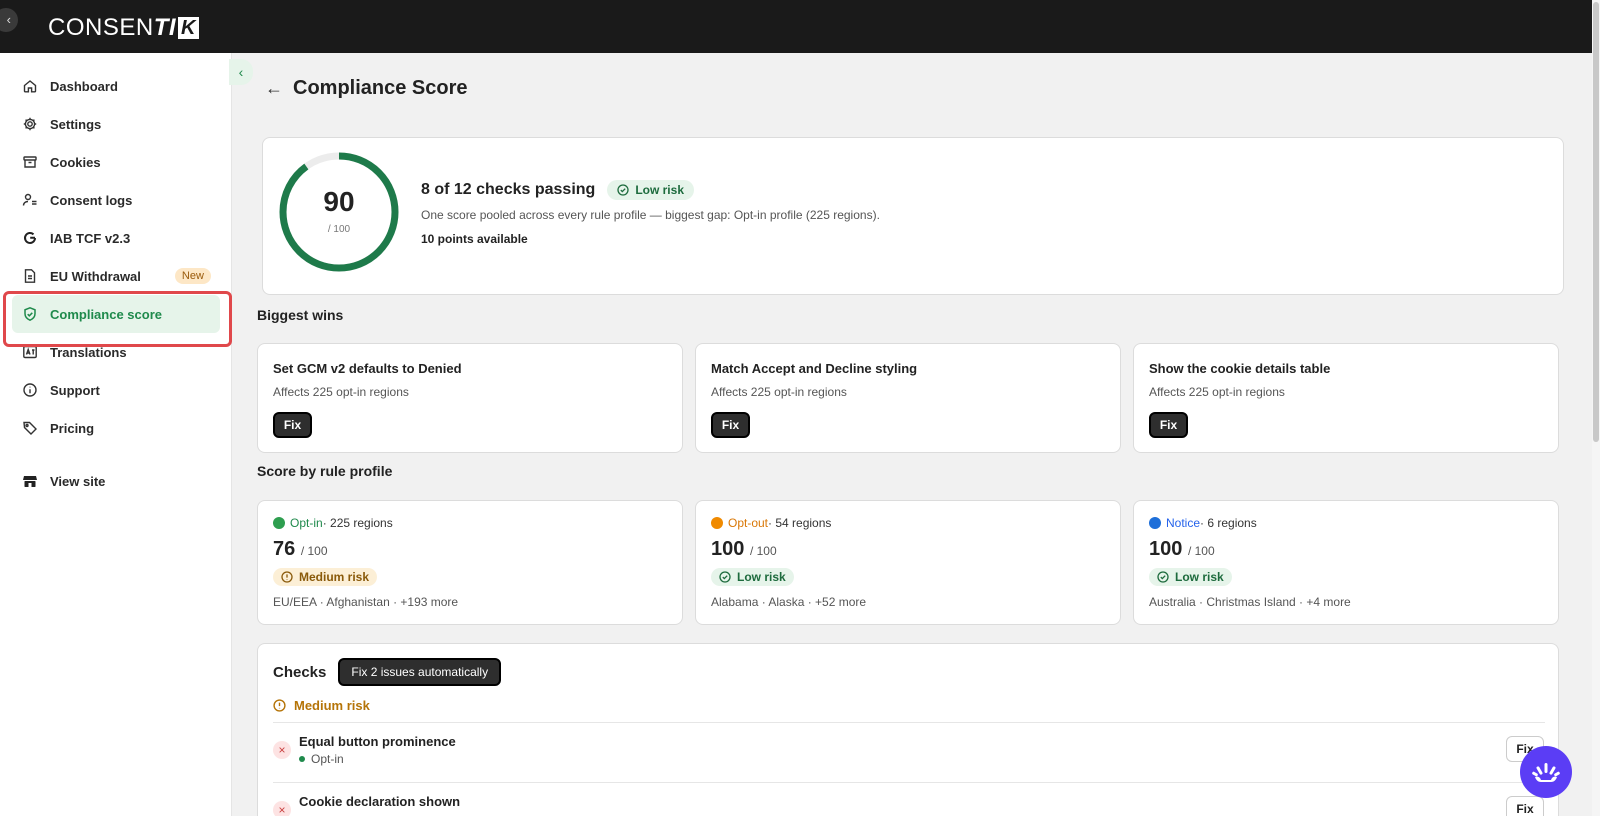 The image size is (1600, 816). I want to click on chat-launcher-button, so click(1546, 772).